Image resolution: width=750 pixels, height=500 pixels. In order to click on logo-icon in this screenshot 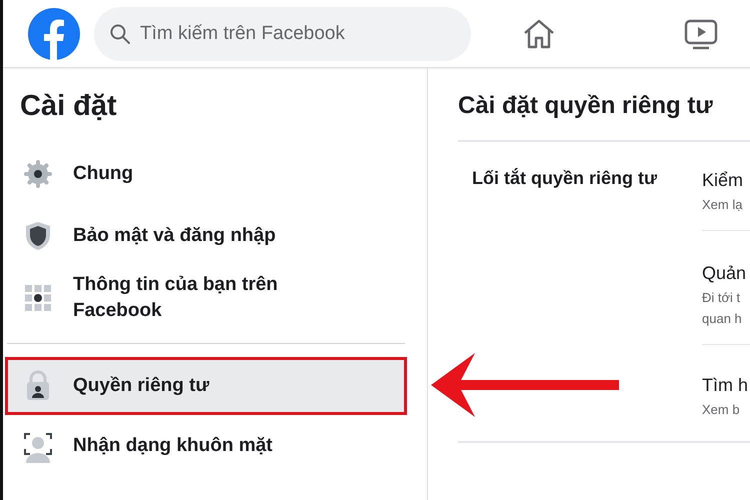, I will do `click(54, 34)`.